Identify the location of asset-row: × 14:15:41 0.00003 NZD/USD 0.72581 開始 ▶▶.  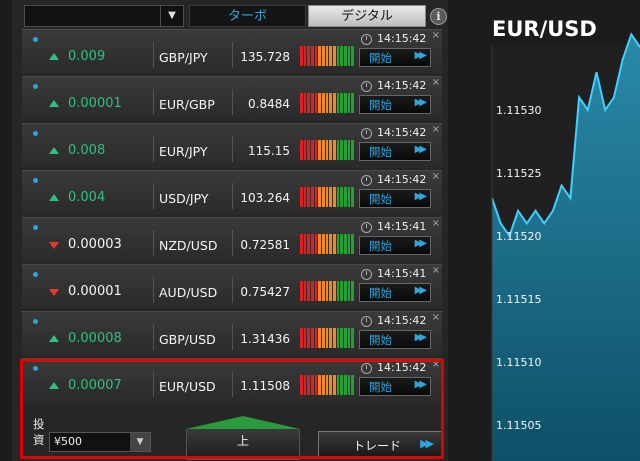
(232, 239).